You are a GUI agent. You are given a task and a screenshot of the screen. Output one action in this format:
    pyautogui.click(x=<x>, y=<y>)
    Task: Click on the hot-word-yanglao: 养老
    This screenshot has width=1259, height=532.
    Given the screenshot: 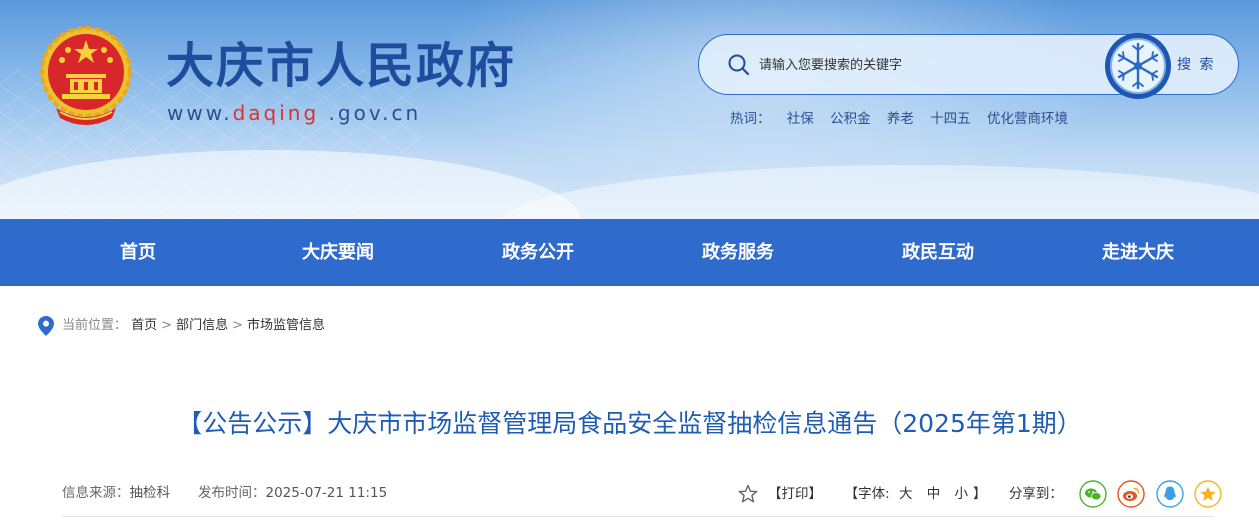 What is the action you would take?
    pyautogui.click(x=900, y=119)
    